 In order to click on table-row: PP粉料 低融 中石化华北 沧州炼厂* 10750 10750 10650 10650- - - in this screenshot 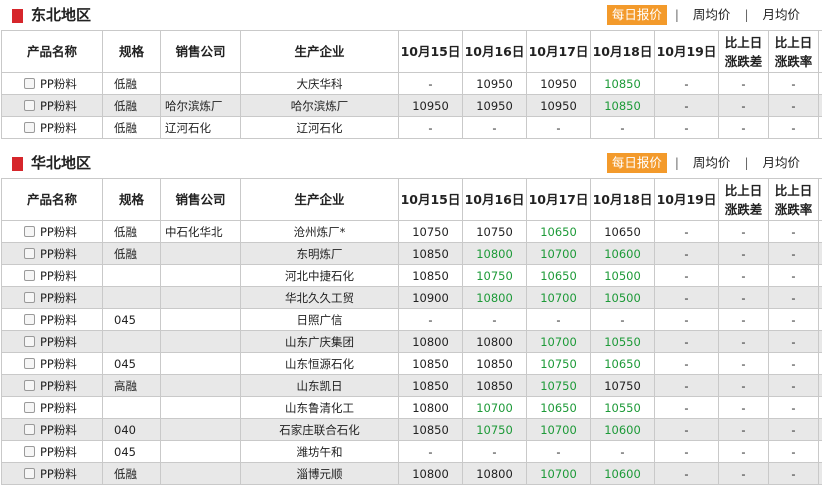, I will do `click(411, 231)`.